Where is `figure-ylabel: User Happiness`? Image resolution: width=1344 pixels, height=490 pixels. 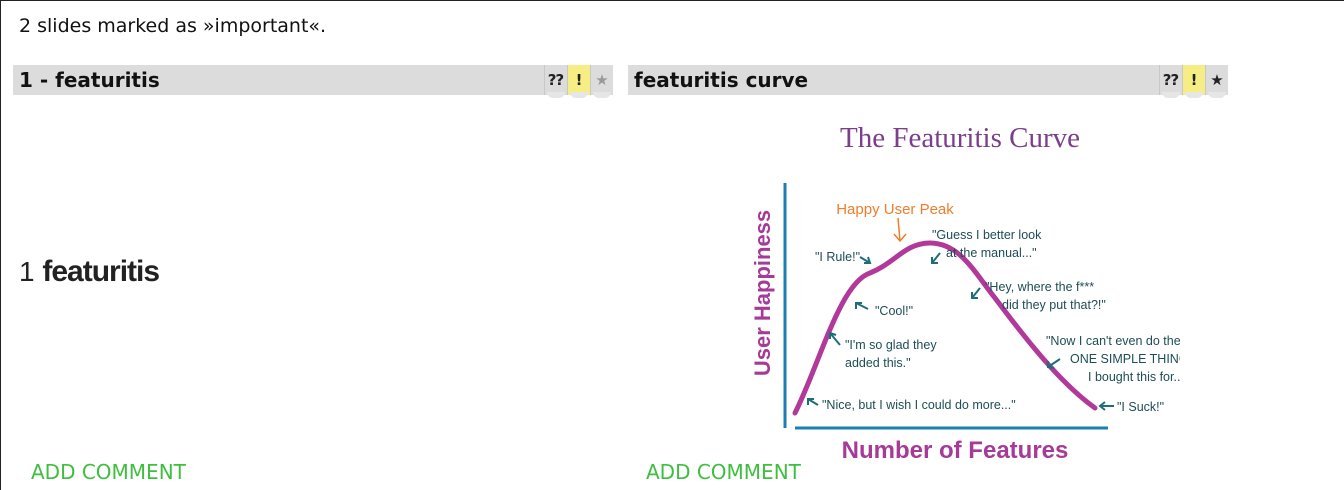
figure-ylabel: User Happiness is located at coordinates (762, 293).